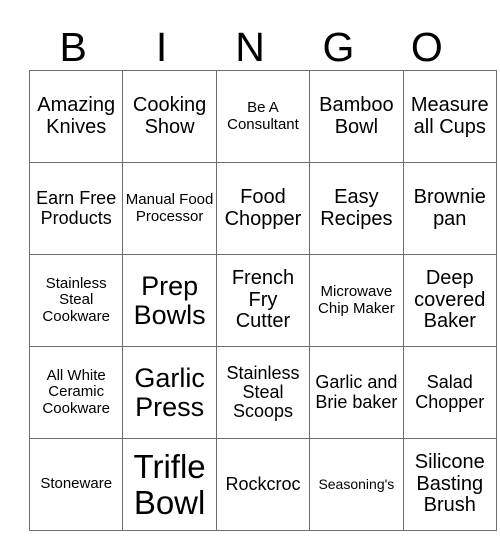 The image size is (500, 544). I want to click on bingo-cell-g5: Seasoning's, so click(356, 484).